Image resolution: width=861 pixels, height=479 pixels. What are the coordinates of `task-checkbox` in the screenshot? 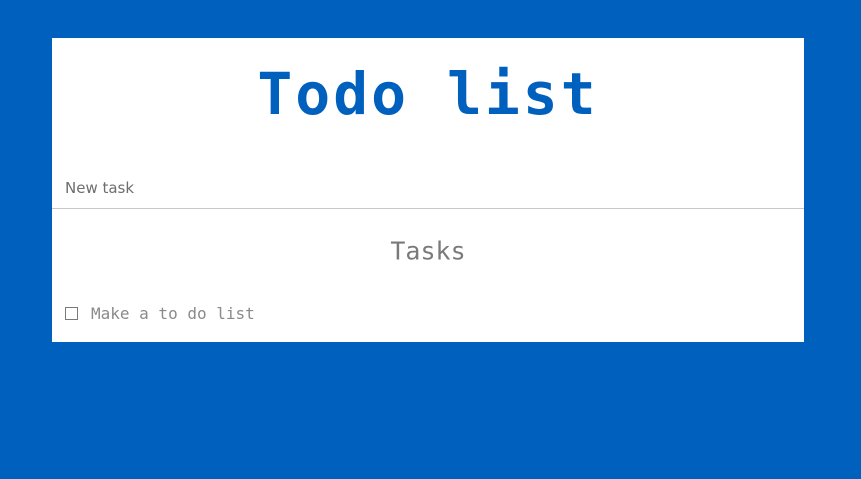 It's located at (71, 313).